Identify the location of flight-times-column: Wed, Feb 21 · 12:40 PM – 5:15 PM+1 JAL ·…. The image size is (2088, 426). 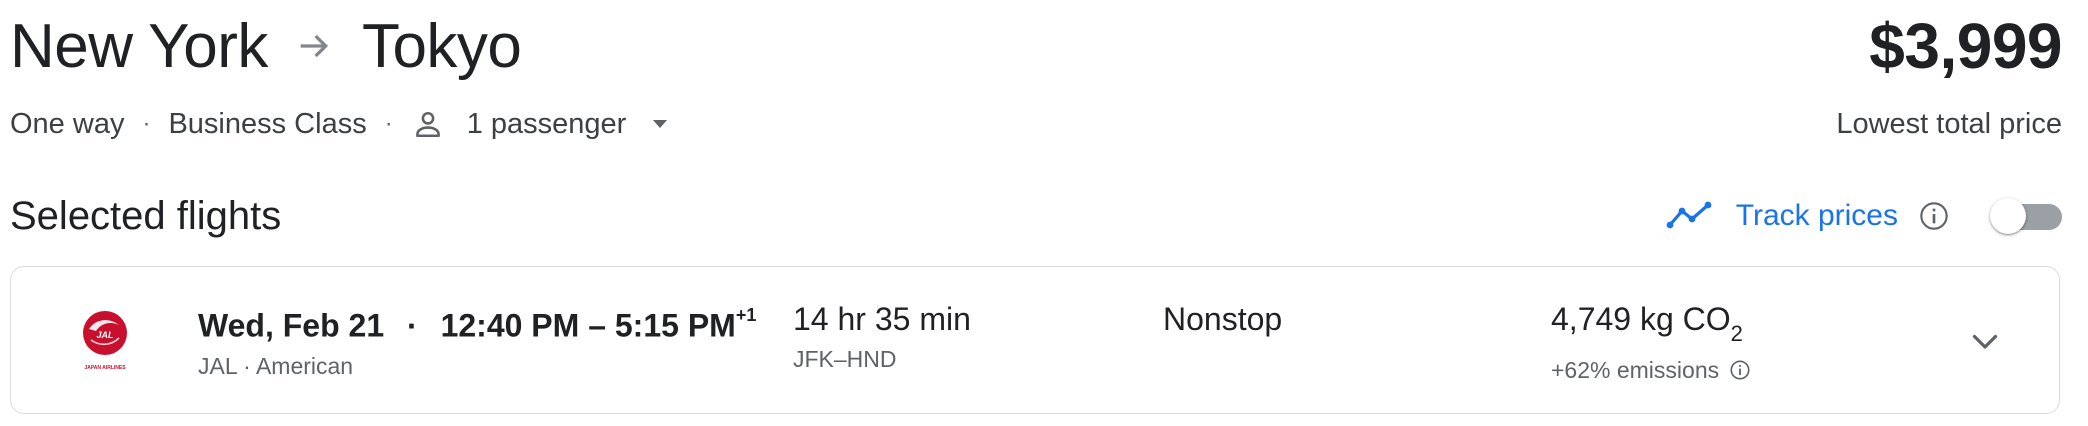
(477, 341).